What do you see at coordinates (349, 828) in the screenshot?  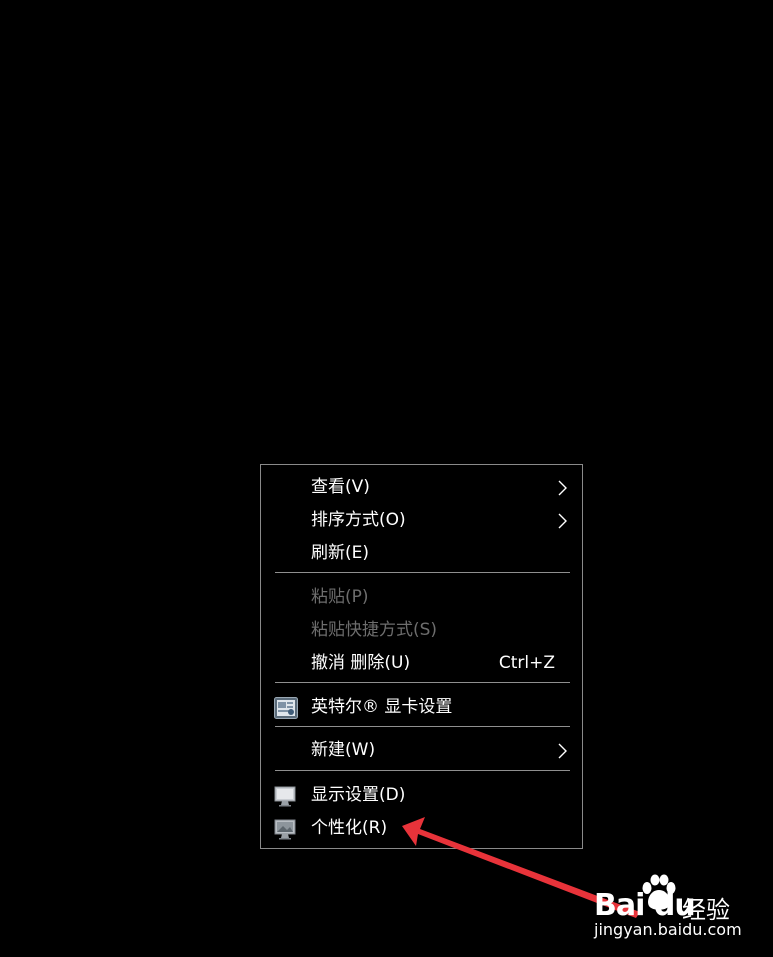 I see `menu-item-label: 个性化(R)` at bounding box center [349, 828].